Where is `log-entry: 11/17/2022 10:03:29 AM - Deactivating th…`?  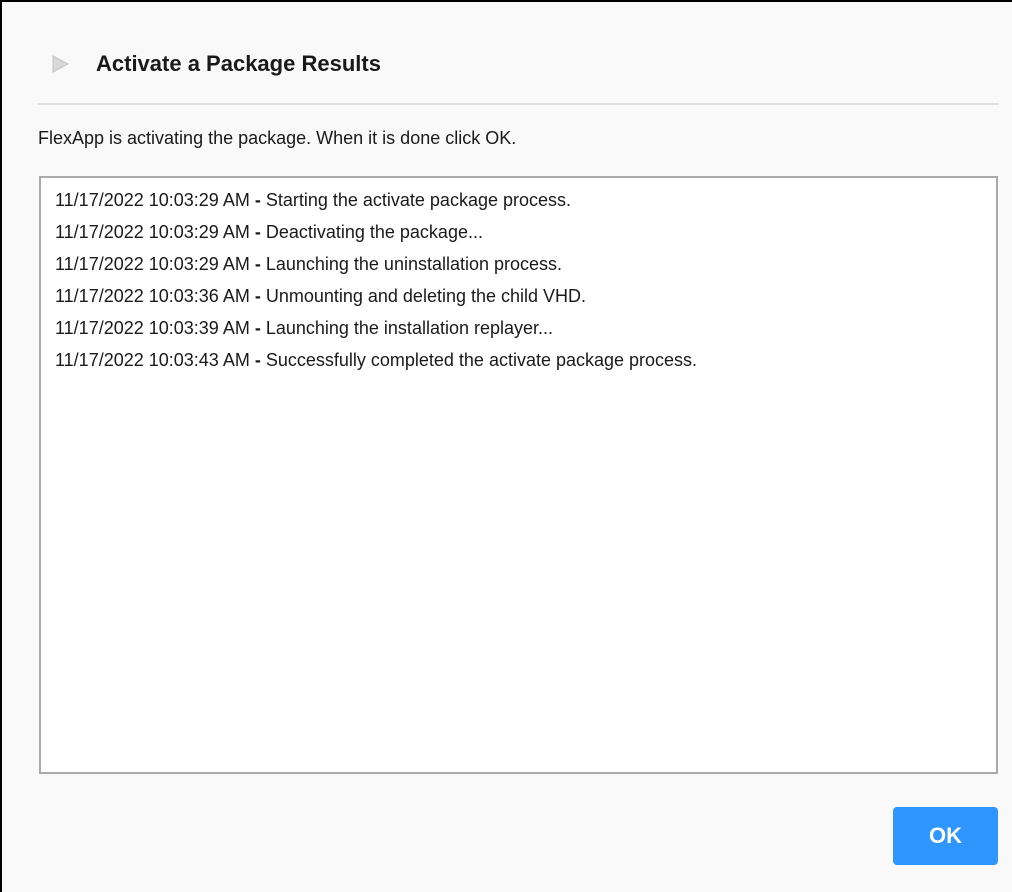 log-entry: 11/17/2022 10:03:29 AM - Deactivating th… is located at coordinates (525, 232).